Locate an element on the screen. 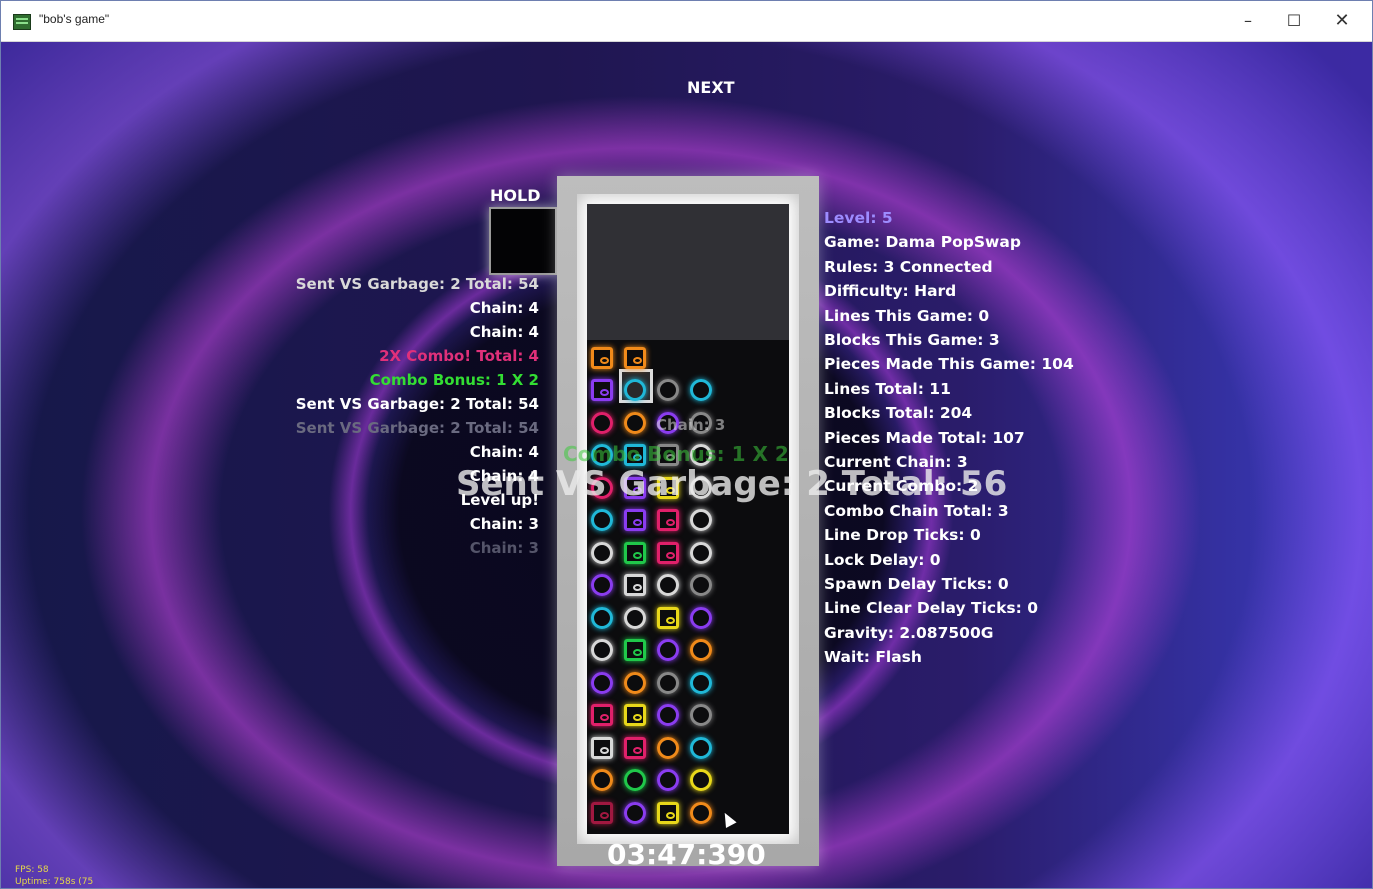 Image resolution: width=1373 pixels, height=889 pixels. stat-line: Lock Delay: 0 is located at coordinates (882, 559).